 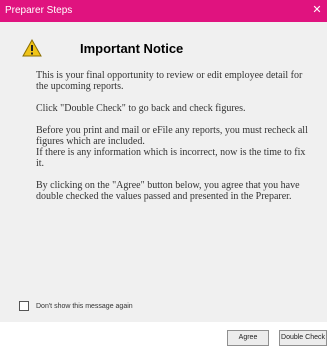 I want to click on agree-button: Agree, so click(x=248, y=338).